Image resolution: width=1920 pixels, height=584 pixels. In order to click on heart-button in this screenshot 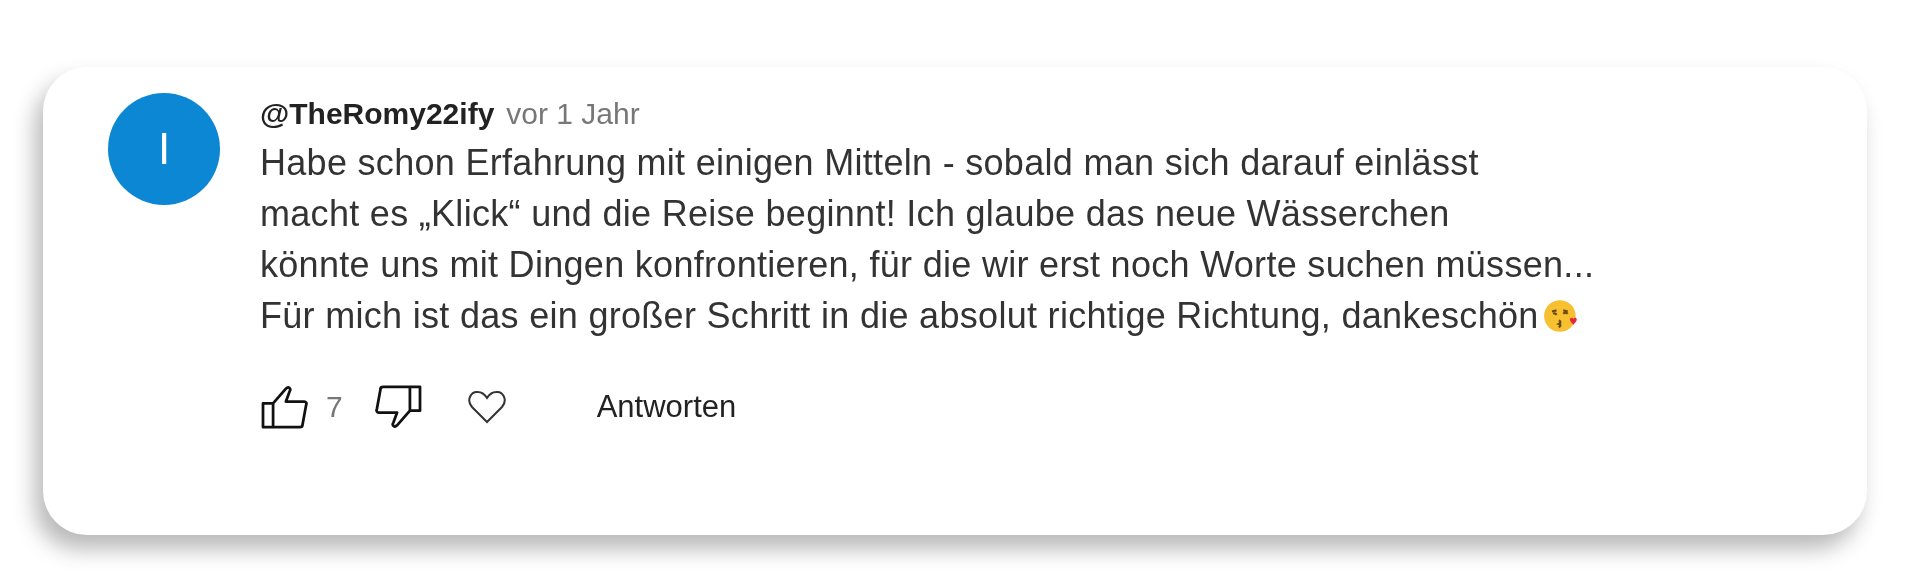, I will do `click(486, 407)`.